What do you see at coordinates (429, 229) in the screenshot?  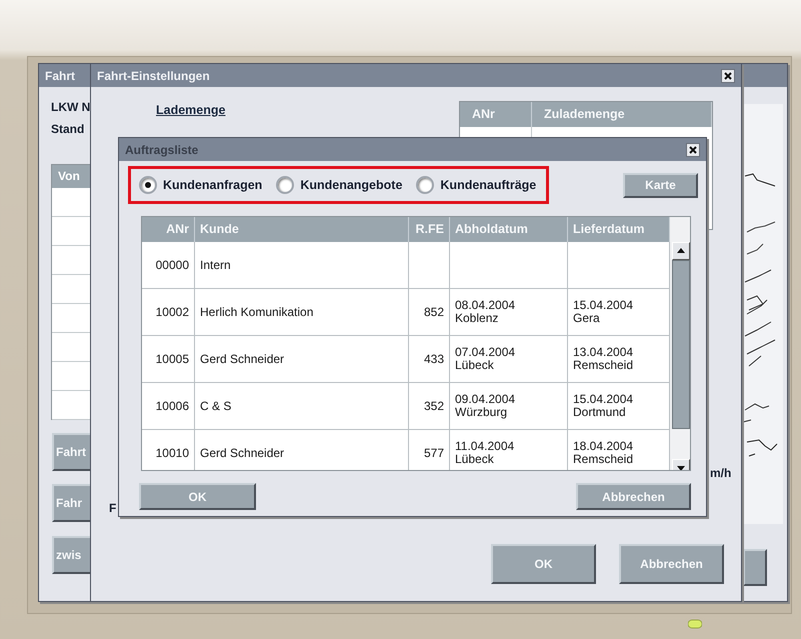 I see `column-header: R.FE` at bounding box center [429, 229].